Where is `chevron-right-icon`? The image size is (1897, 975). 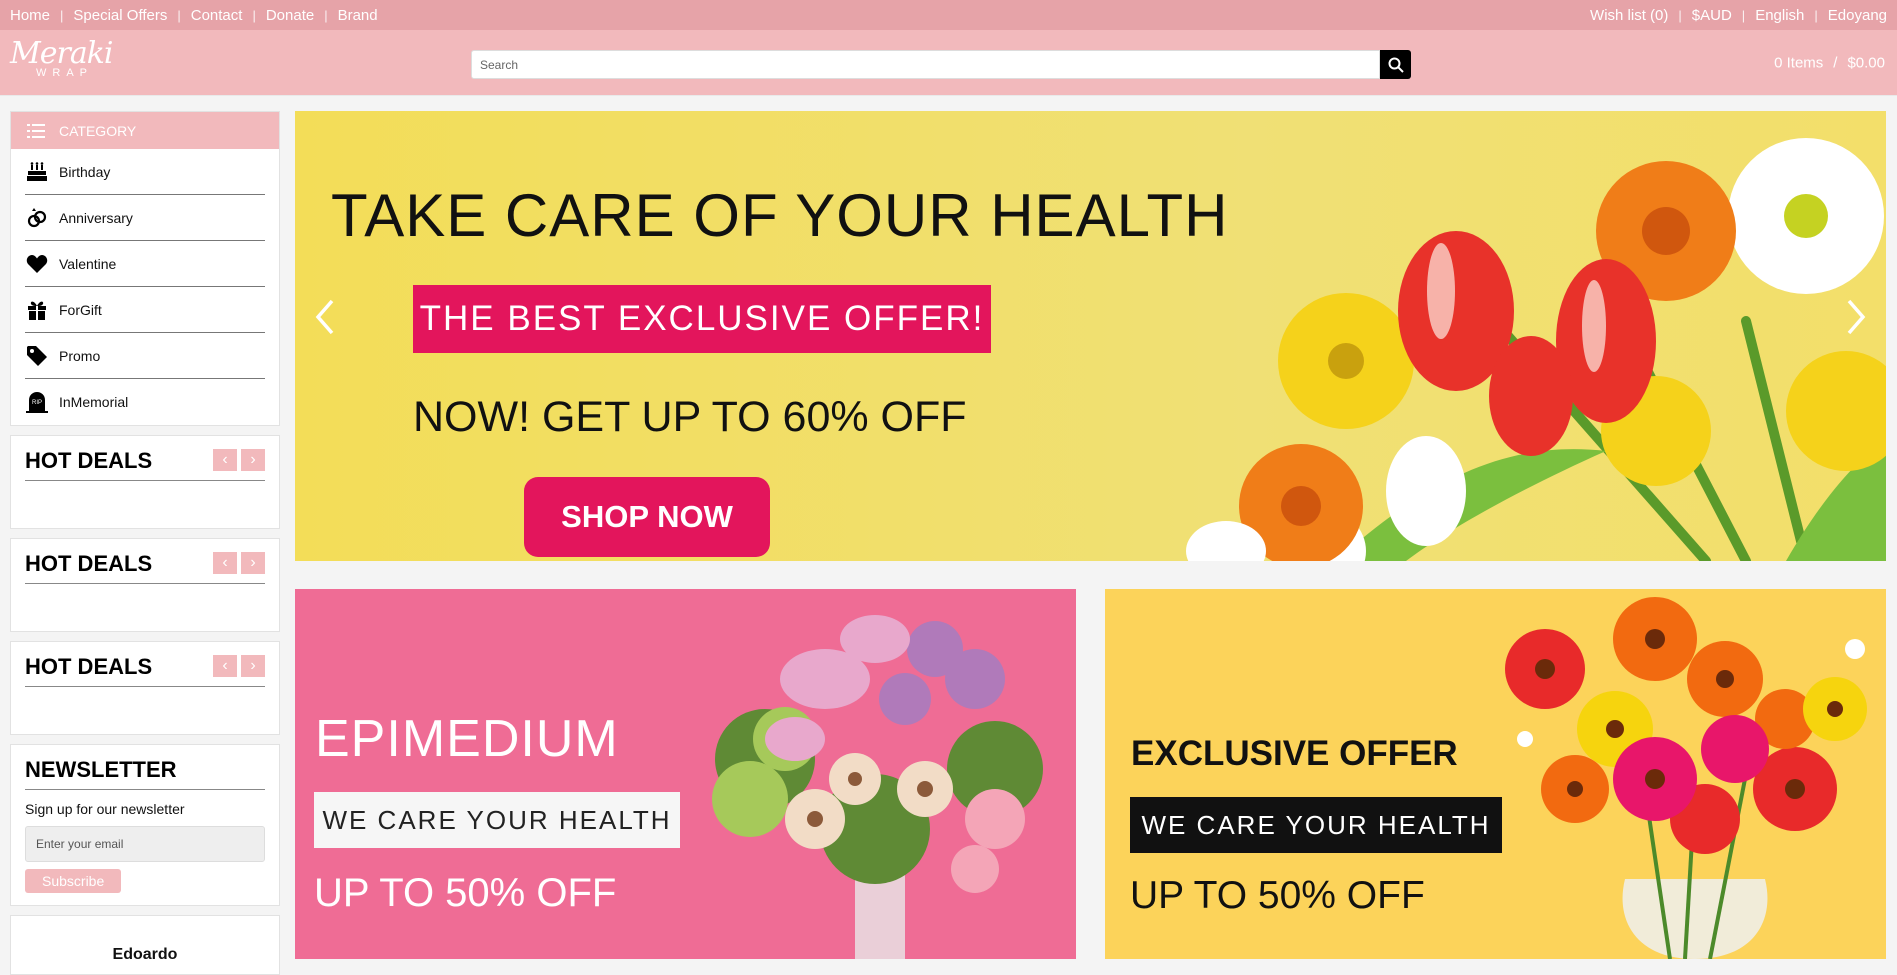
chevron-right-icon is located at coordinates (1856, 317).